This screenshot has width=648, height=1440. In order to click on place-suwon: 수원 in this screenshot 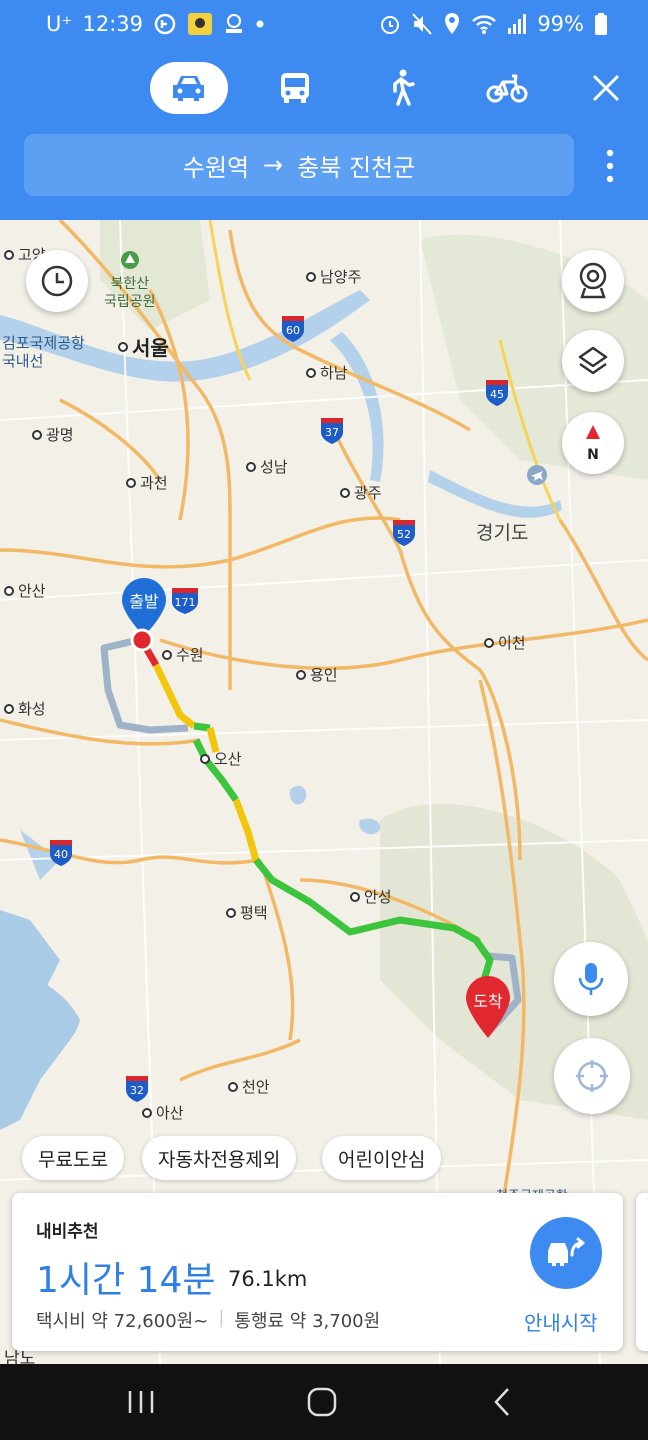, I will do `click(183, 654)`.